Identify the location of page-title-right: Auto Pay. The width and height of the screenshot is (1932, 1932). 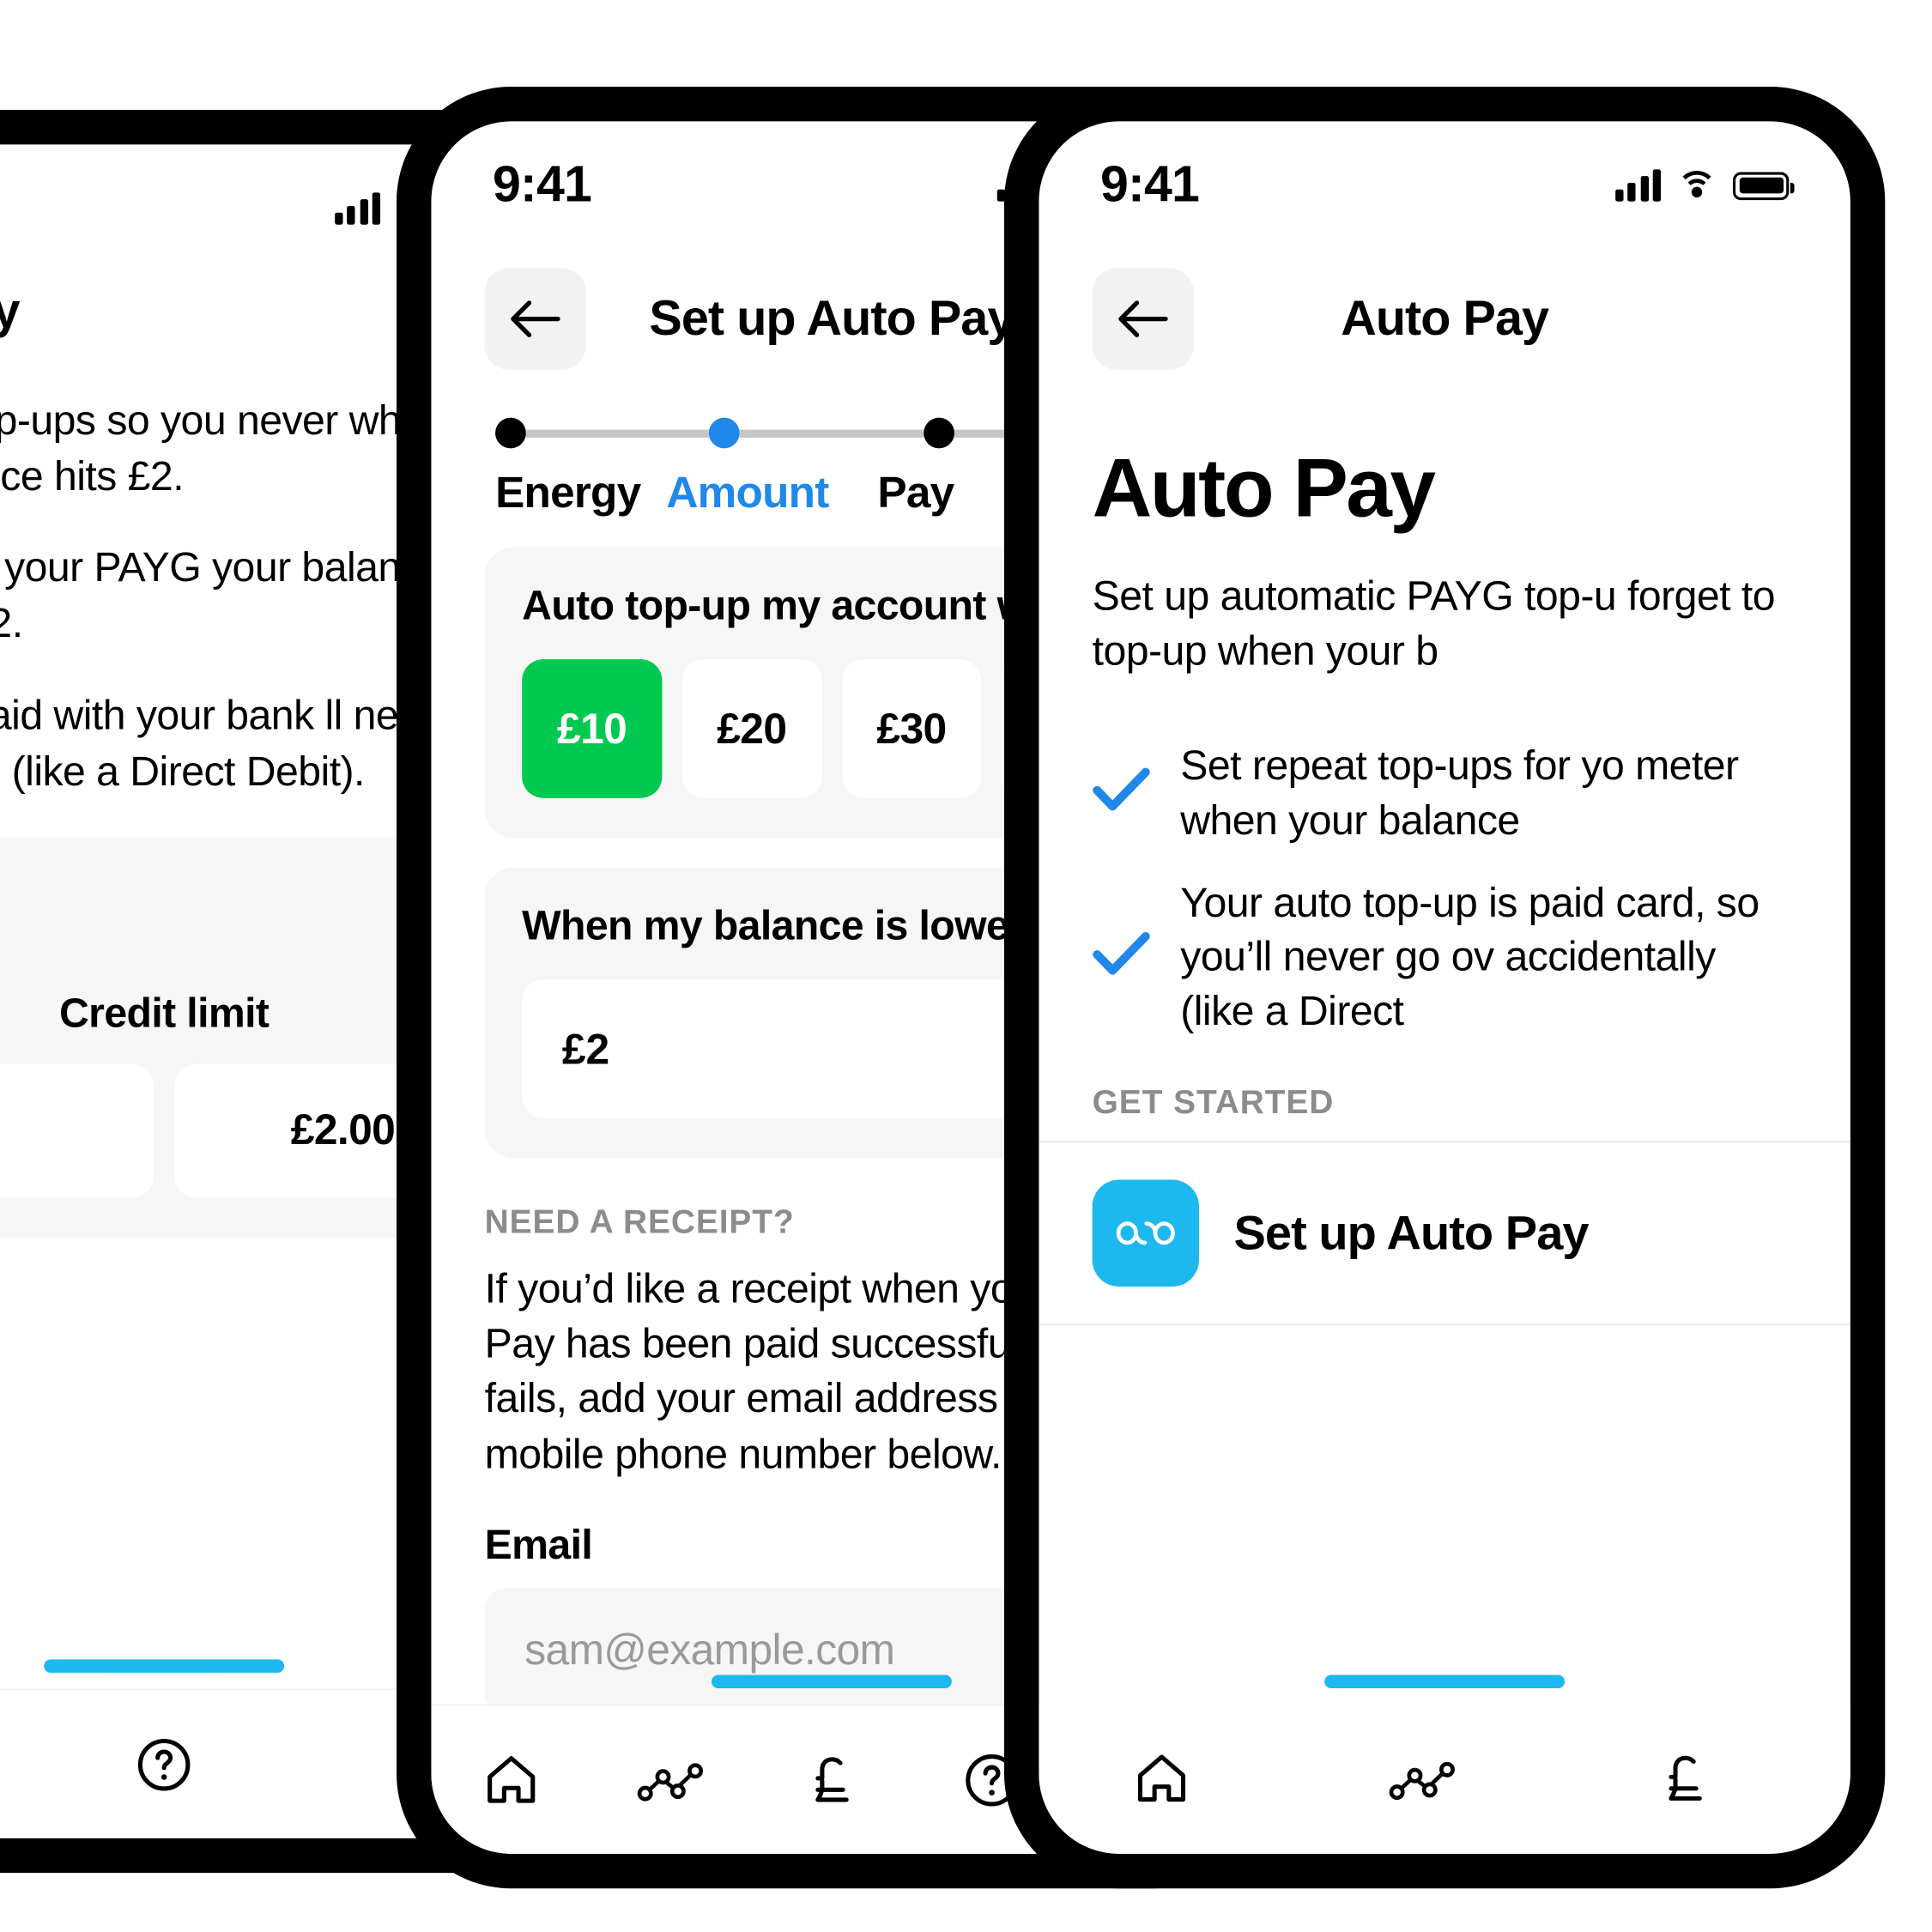
(1445, 318).